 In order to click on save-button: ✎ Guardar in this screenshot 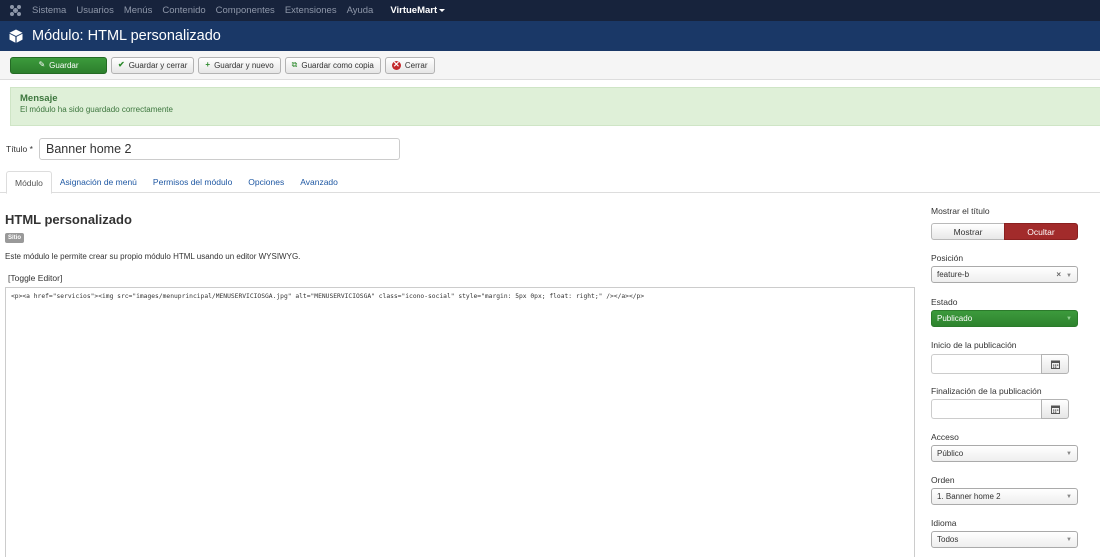, I will do `click(58, 65)`.